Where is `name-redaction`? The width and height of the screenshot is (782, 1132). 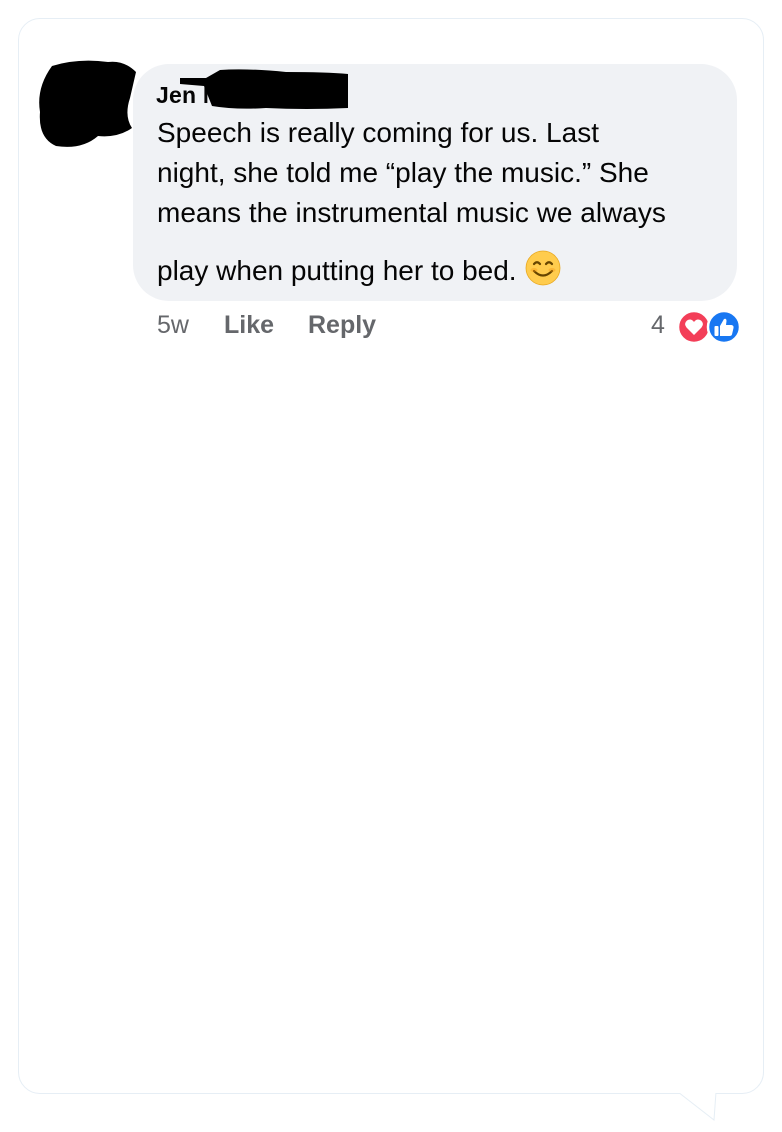 name-redaction is located at coordinates (264, 89).